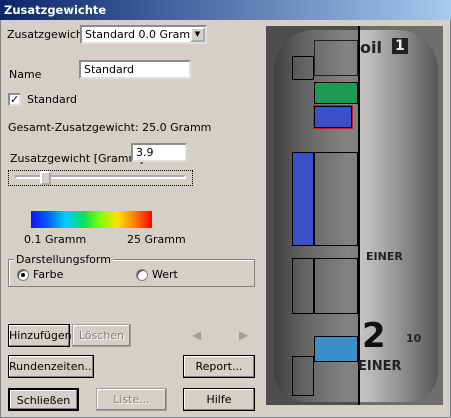  Describe the element at coordinates (303, 286) in the screenshot. I see `weight-zone-rear-left` at that location.